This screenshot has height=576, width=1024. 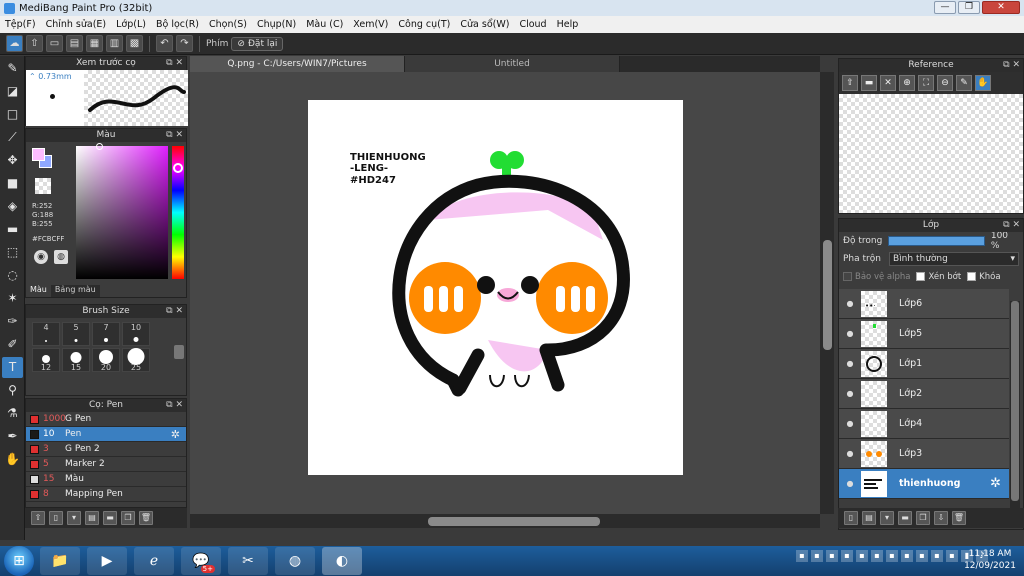 I want to click on reset-button: ⊘ Đặt lại, so click(x=257, y=43).